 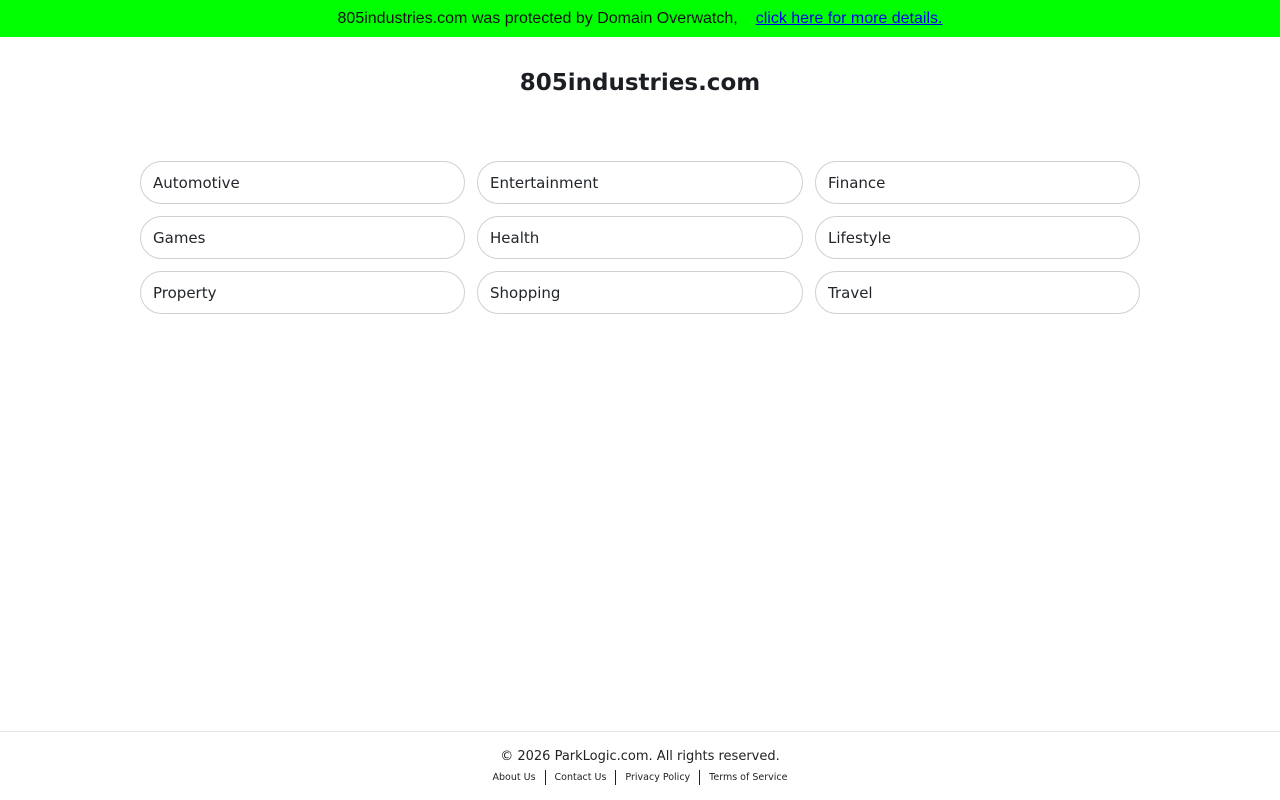 What do you see at coordinates (849, 19) in the screenshot?
I see `banner-details-link: click here for more details.` at bounding box center [849, 19].